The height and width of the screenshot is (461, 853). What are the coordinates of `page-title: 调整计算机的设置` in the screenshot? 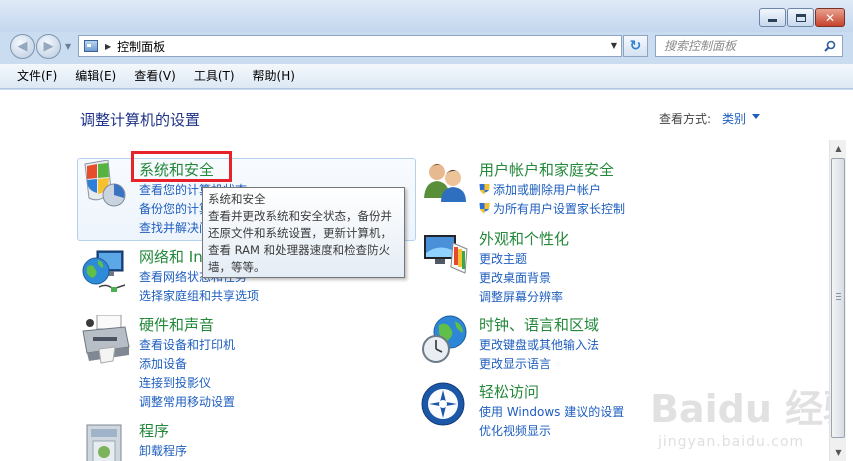 It's located at (140, 120).